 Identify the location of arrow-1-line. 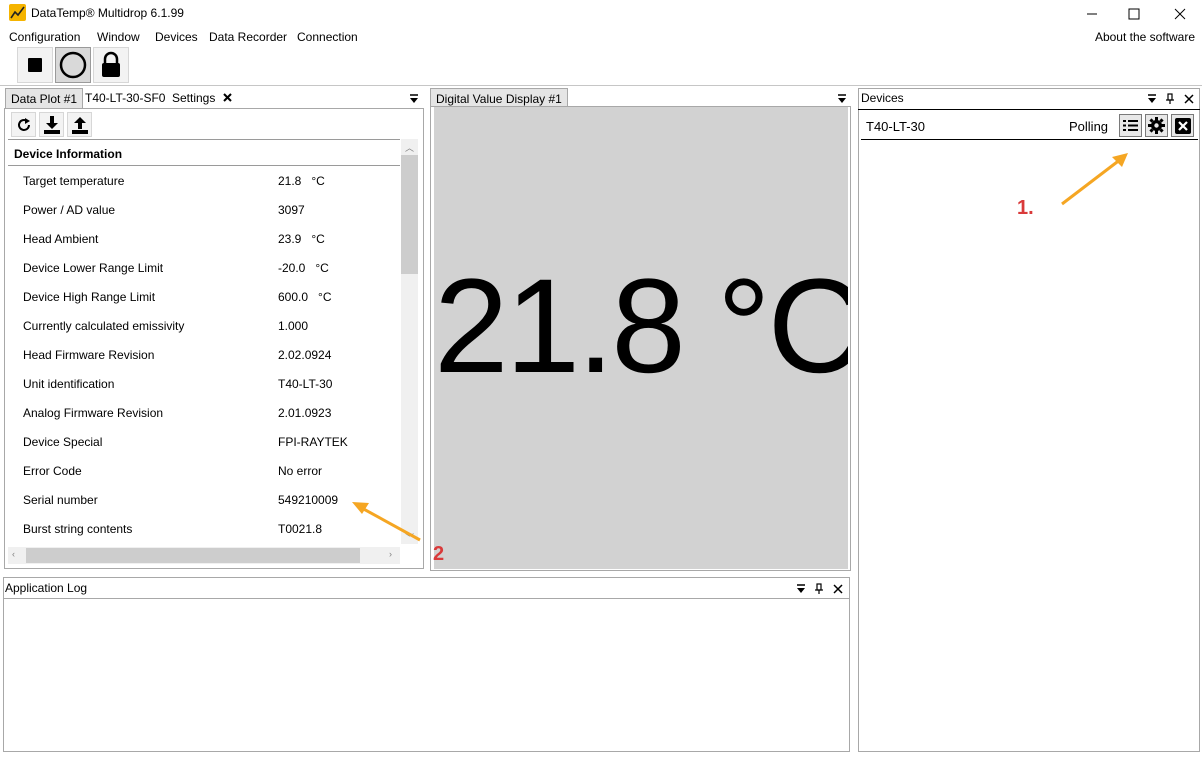
(1091, 181).